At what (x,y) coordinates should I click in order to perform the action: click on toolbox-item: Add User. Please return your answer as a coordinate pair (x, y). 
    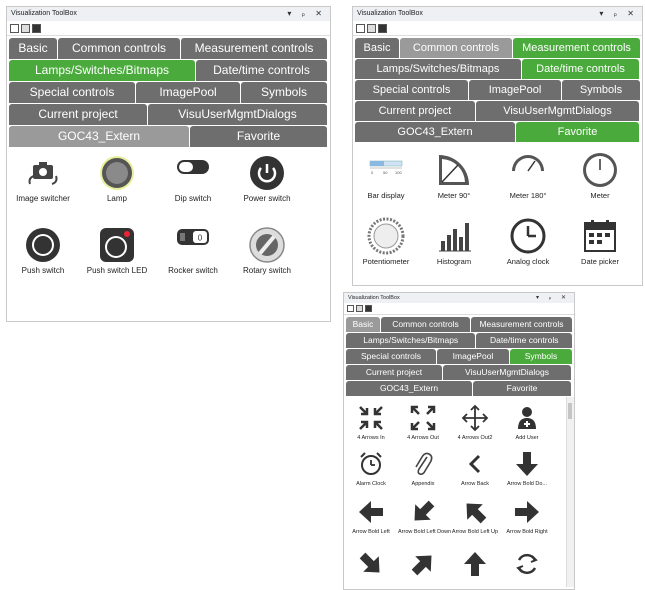
    Looking at the image, I should click on (527, 422).